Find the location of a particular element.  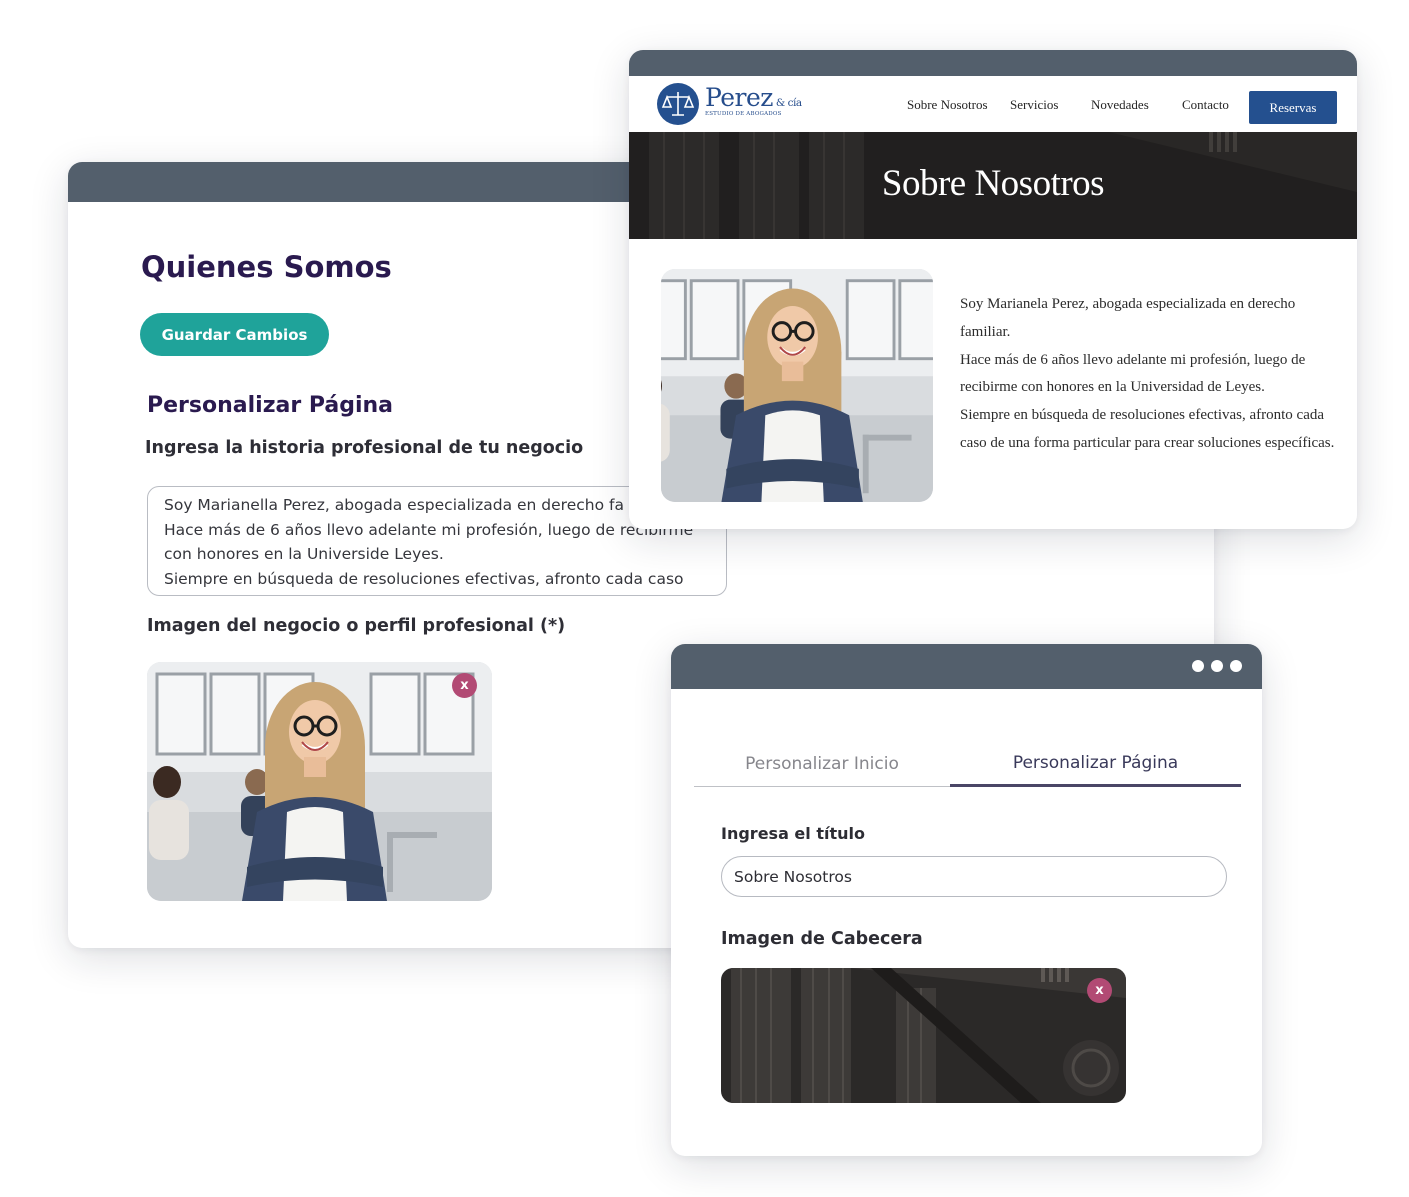

remove-image-button: x is located at coordinates (464, 685).